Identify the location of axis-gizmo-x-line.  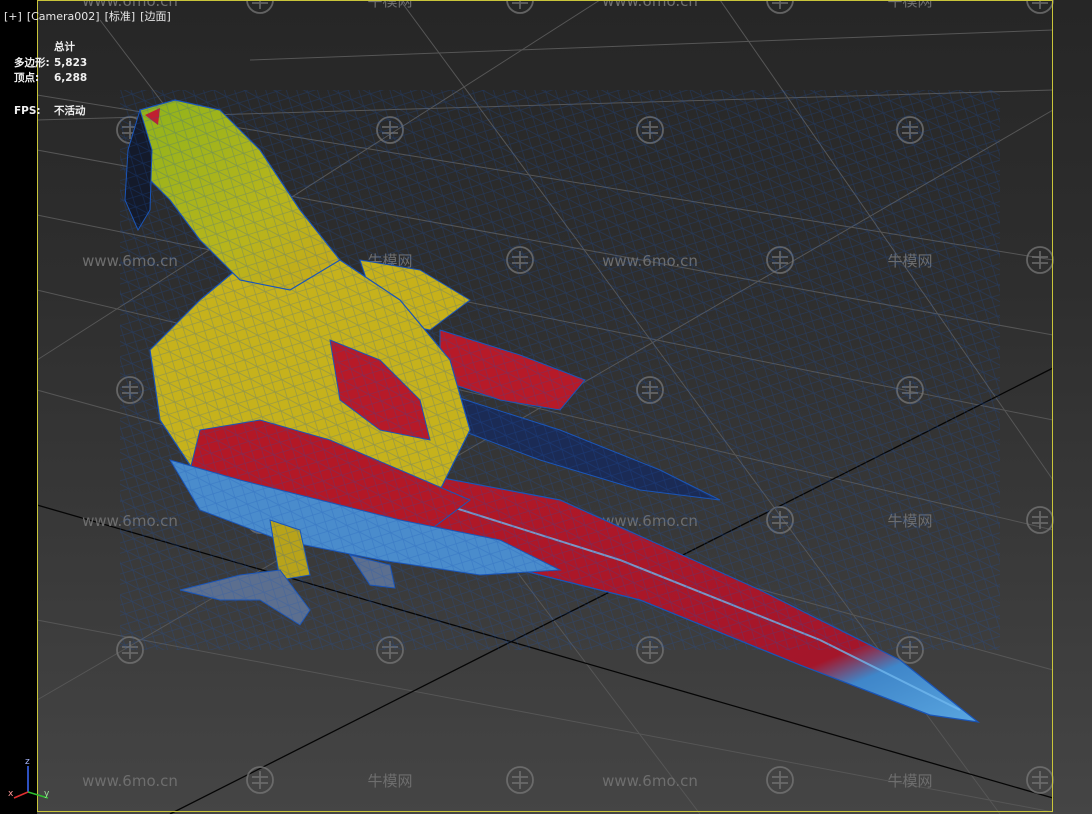
(21, 795).